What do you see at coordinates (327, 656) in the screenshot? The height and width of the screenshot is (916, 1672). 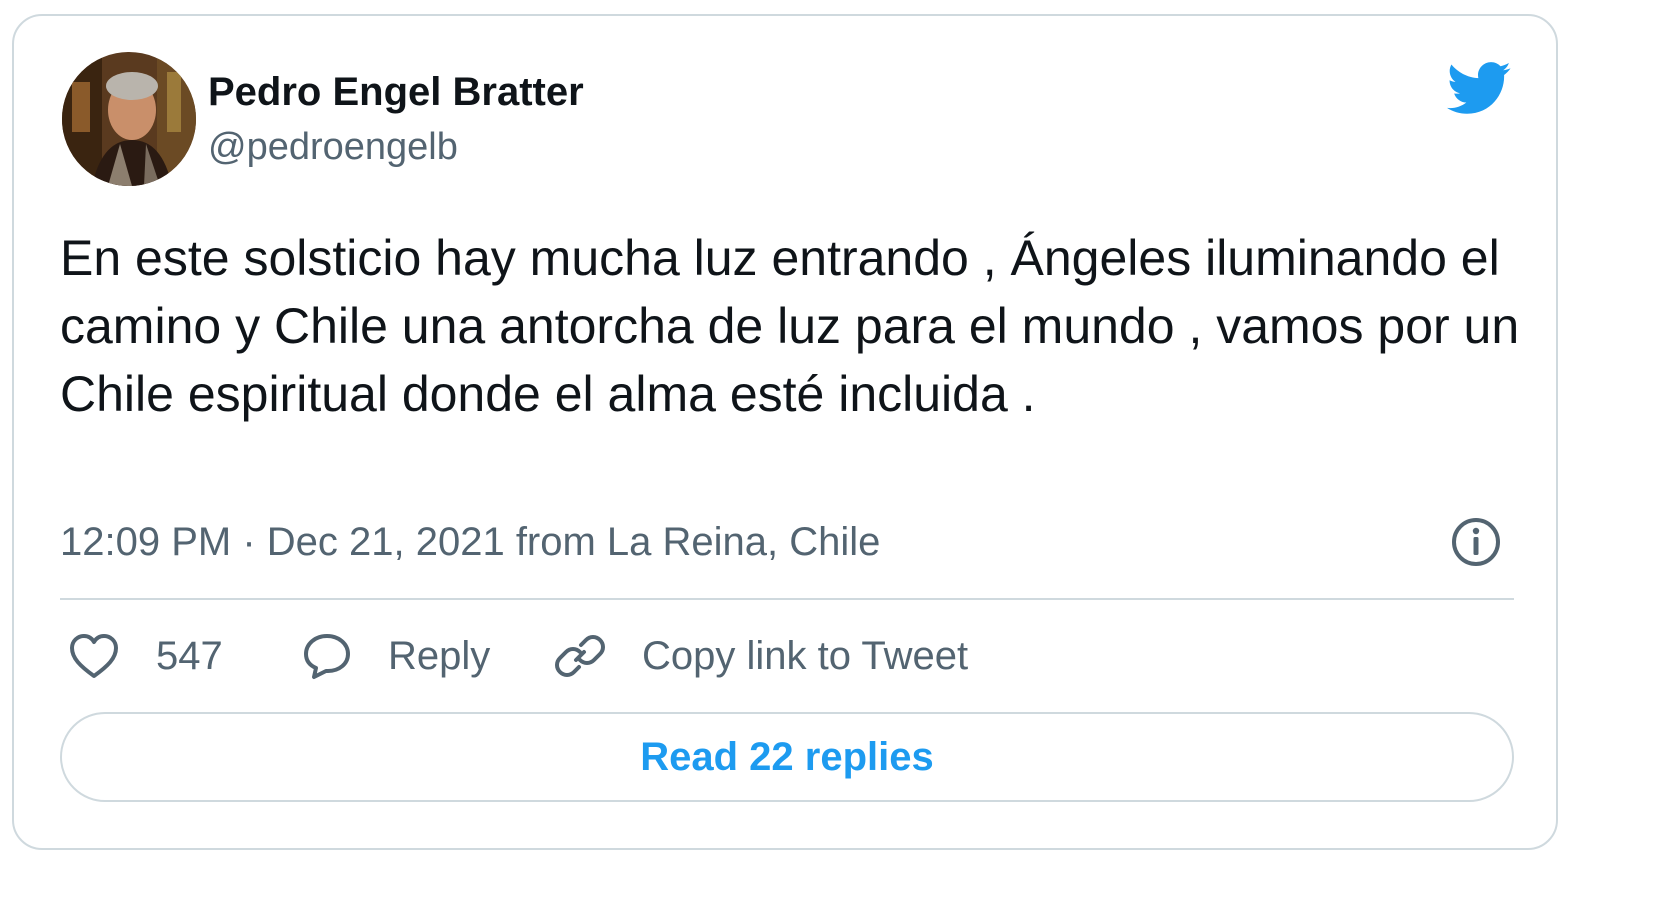 I see `speech-bubble-icon` at bounding box center [327, 656].